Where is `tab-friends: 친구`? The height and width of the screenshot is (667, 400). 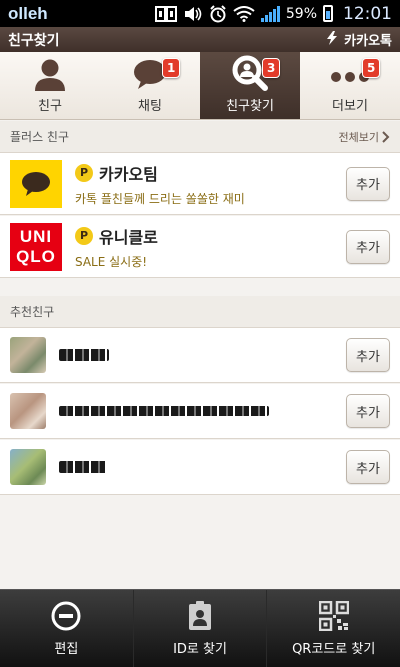 tab-friends: 친구 is located at coordinates (50, 85).